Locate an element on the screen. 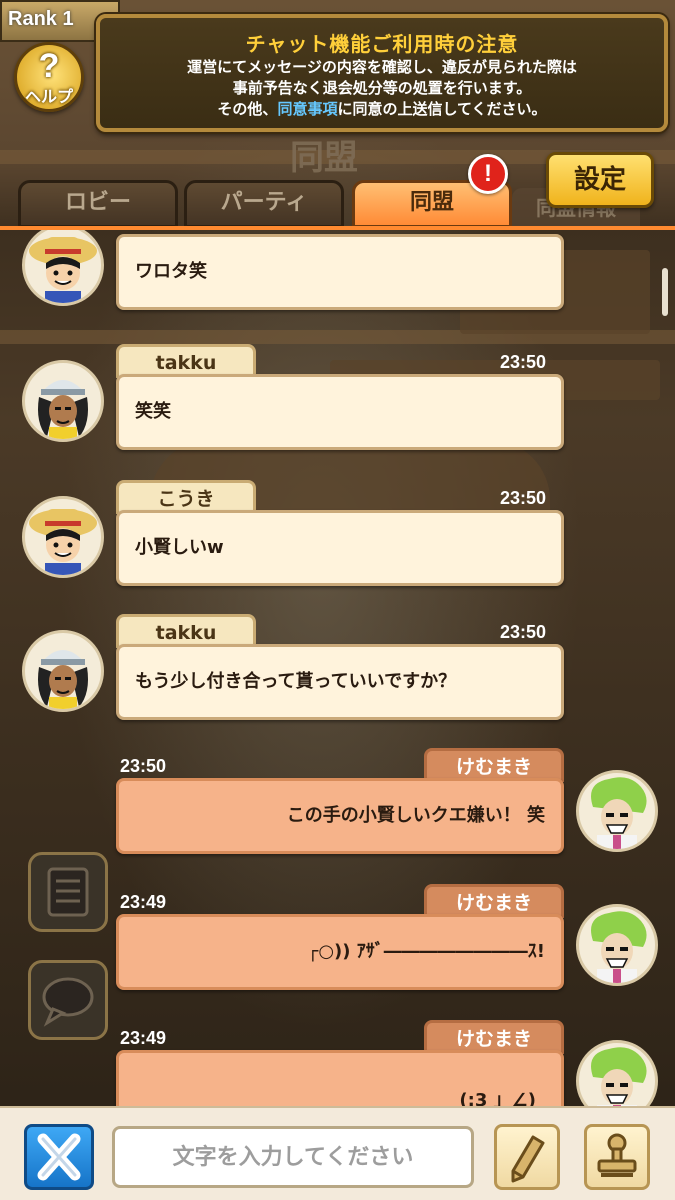 The height and width of the screenshot is (1200, 675). close-button is located at coordinates (59, 1157).